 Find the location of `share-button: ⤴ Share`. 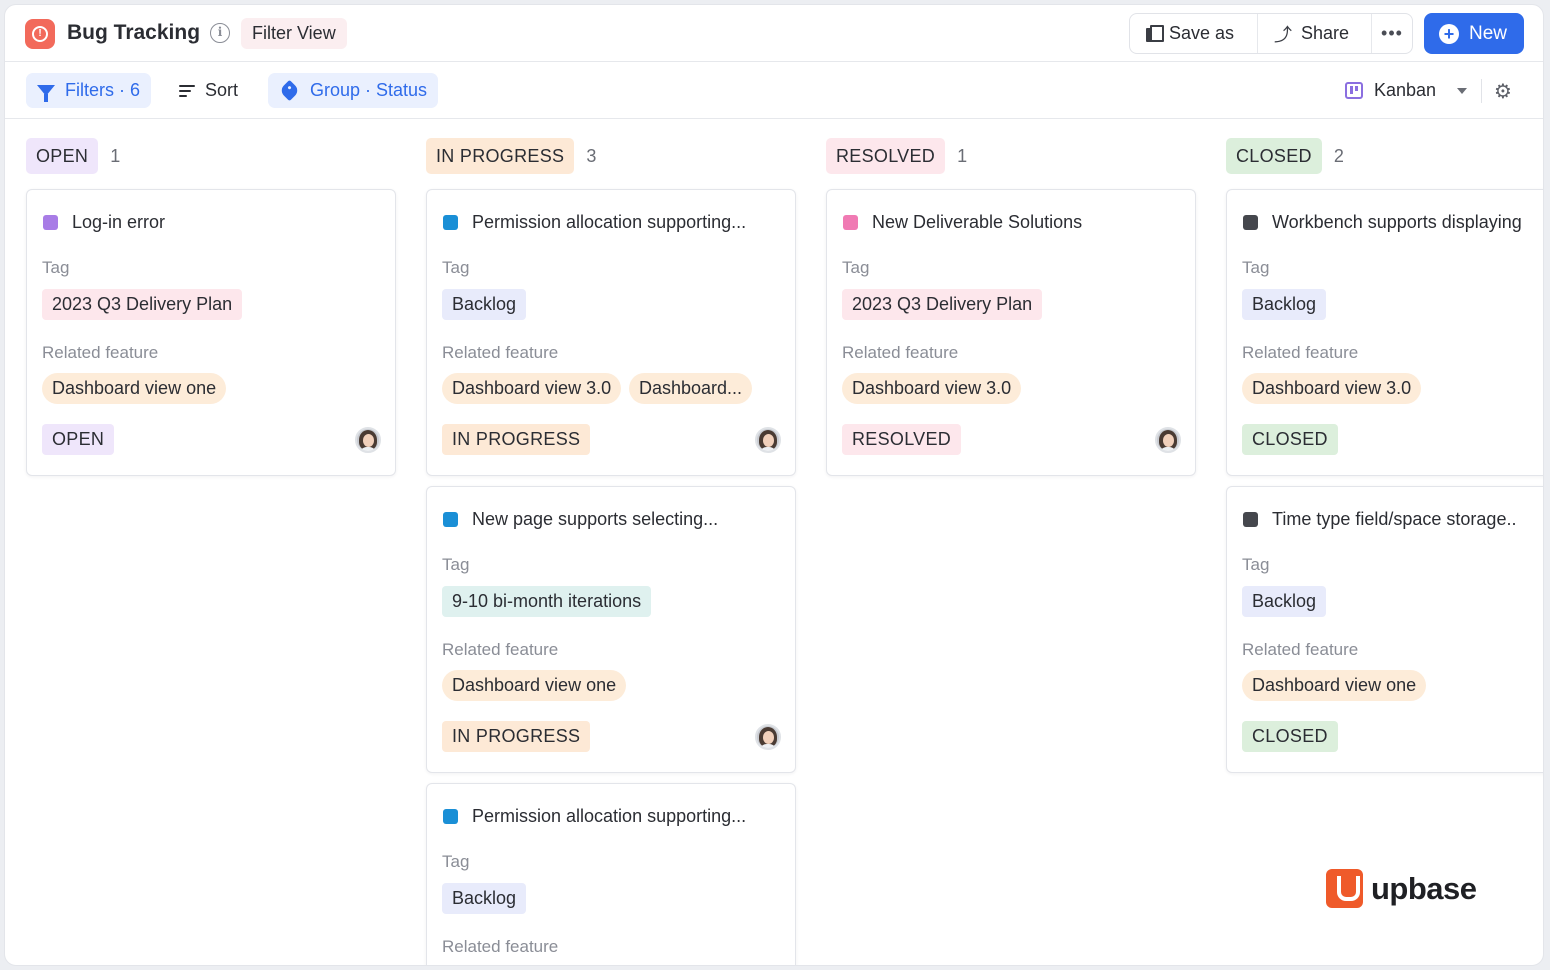

share-button: ⤴ Share is located at coordinates (1315, 33).